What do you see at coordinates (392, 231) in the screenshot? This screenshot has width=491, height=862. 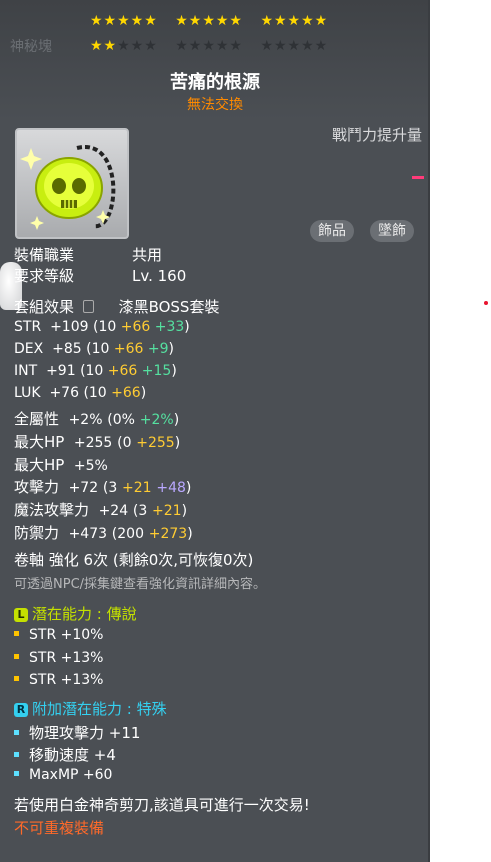 I see `subcategory-tag: 墜飾` at bounding box center [392, 231].